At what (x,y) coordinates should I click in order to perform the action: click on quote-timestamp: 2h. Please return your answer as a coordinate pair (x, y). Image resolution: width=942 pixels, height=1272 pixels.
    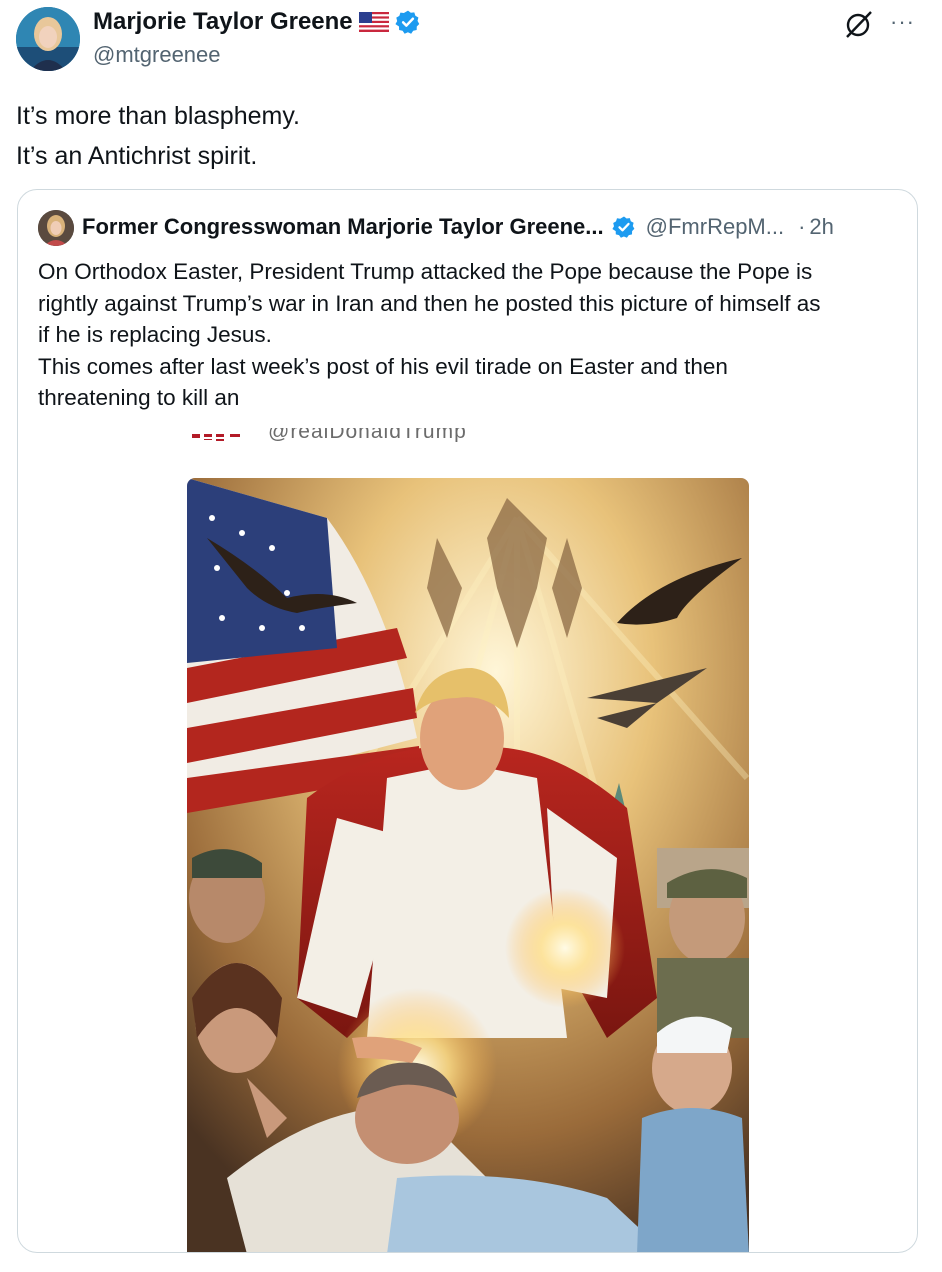
    Looking at the image, I should click on (821, 227).